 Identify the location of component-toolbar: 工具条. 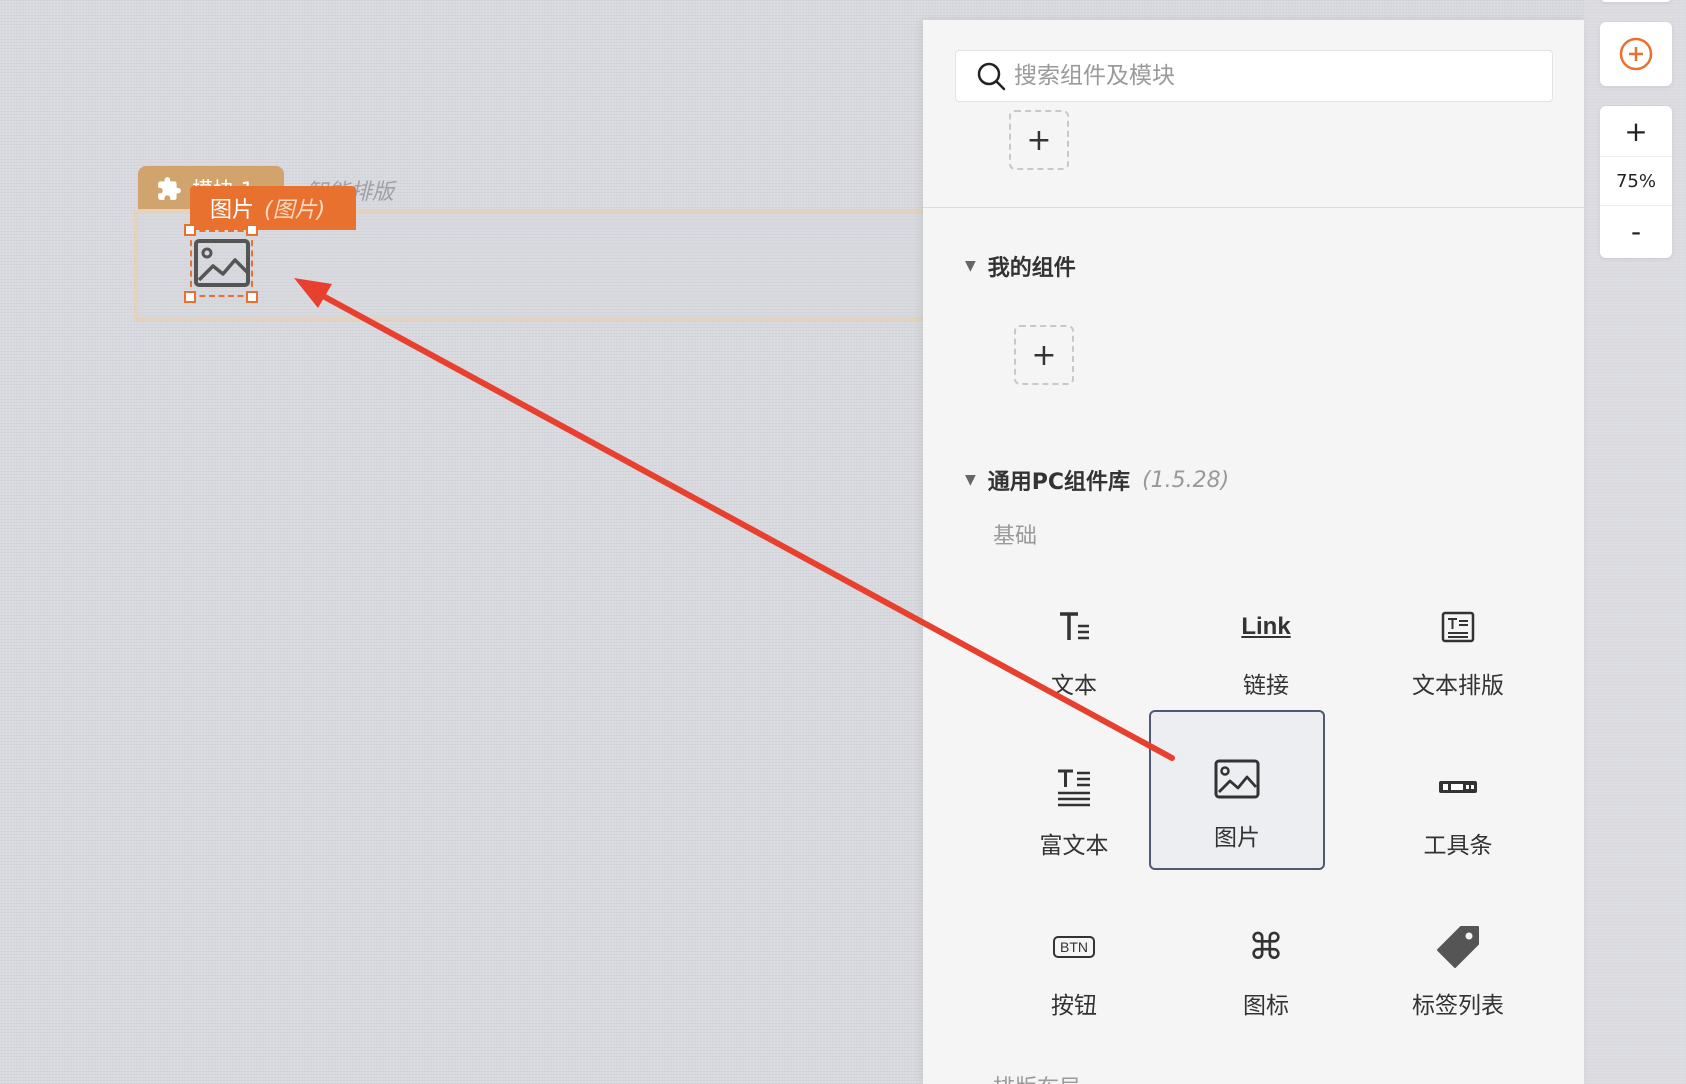
(1458, 810).